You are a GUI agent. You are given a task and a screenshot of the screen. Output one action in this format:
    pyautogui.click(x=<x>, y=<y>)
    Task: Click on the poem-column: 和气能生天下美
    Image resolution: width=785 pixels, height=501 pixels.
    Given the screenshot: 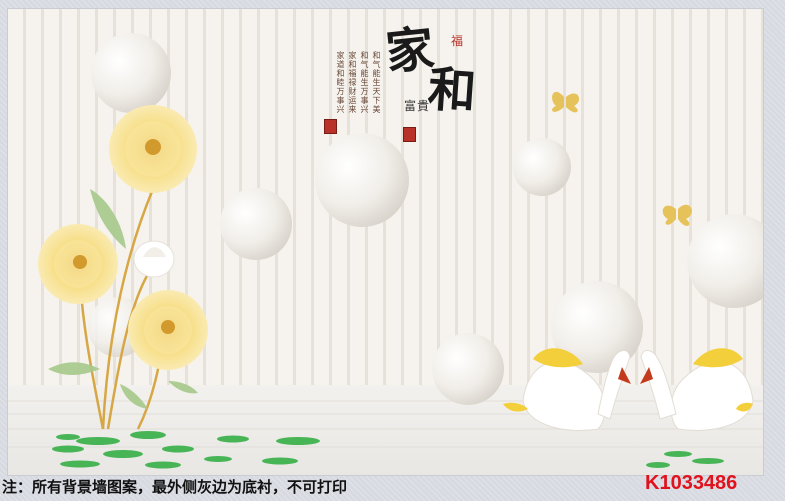 What is the action you would take?
    pyautogui.click(x=376, y=82)
    